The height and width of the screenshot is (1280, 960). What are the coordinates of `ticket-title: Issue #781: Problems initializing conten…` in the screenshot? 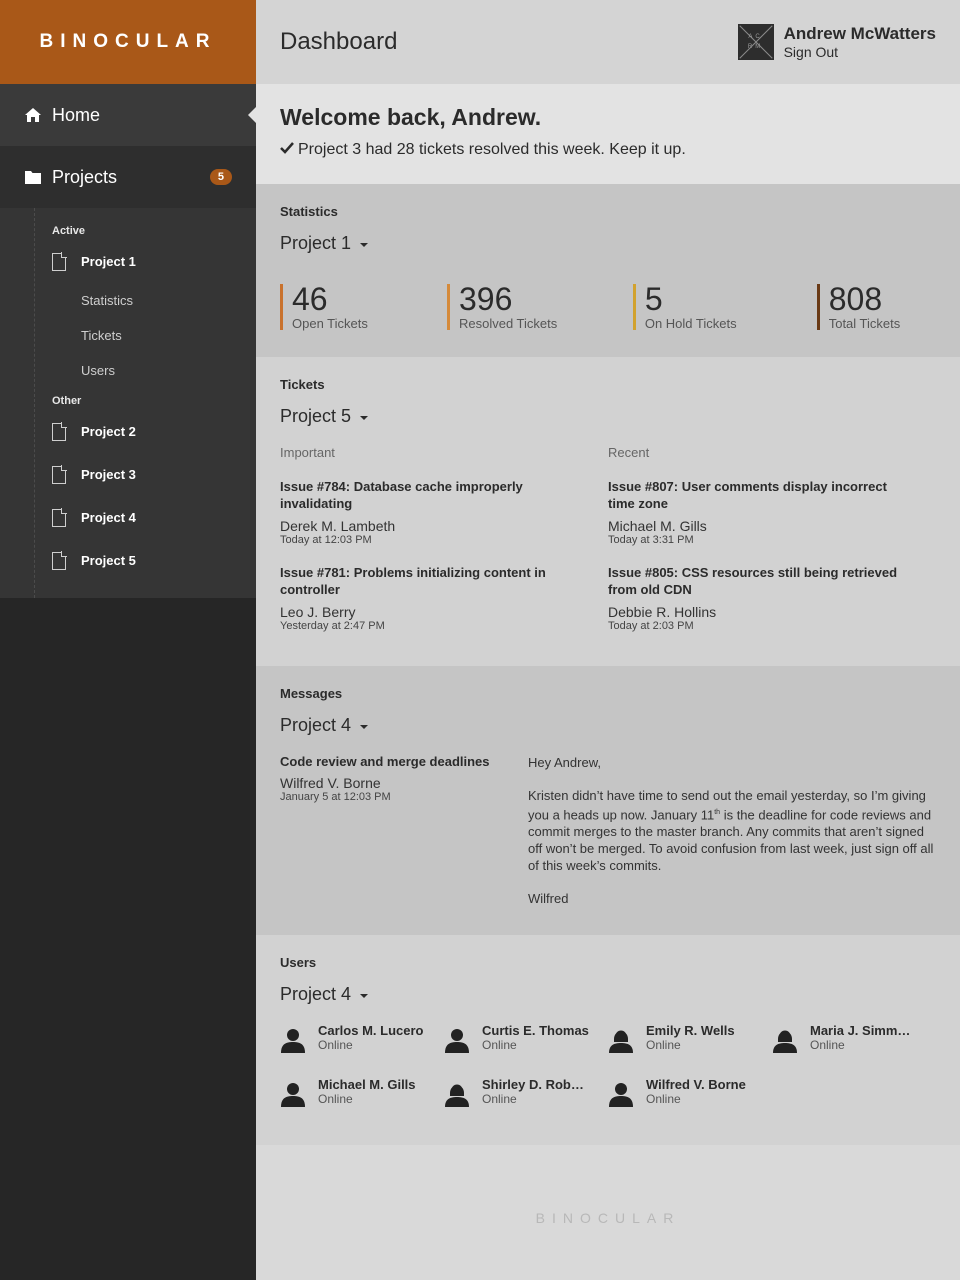 It's located at (430, 581).